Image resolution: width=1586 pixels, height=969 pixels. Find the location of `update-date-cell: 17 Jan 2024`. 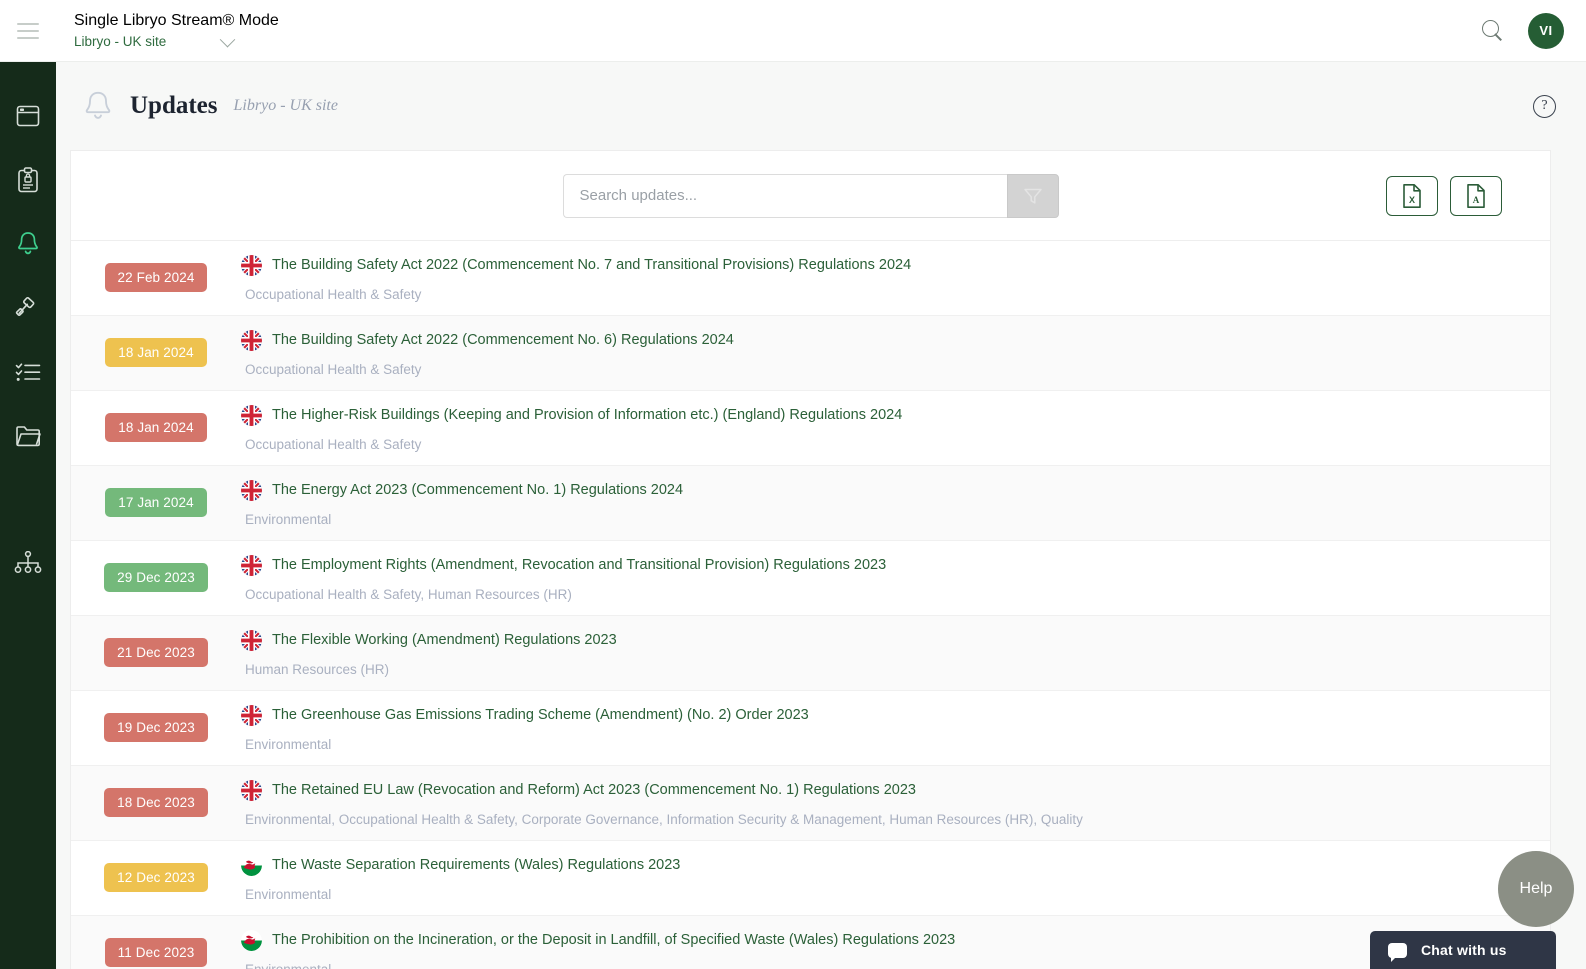

update-date-cell: 17 Jan 2024 is located at coordinates (156, 498).